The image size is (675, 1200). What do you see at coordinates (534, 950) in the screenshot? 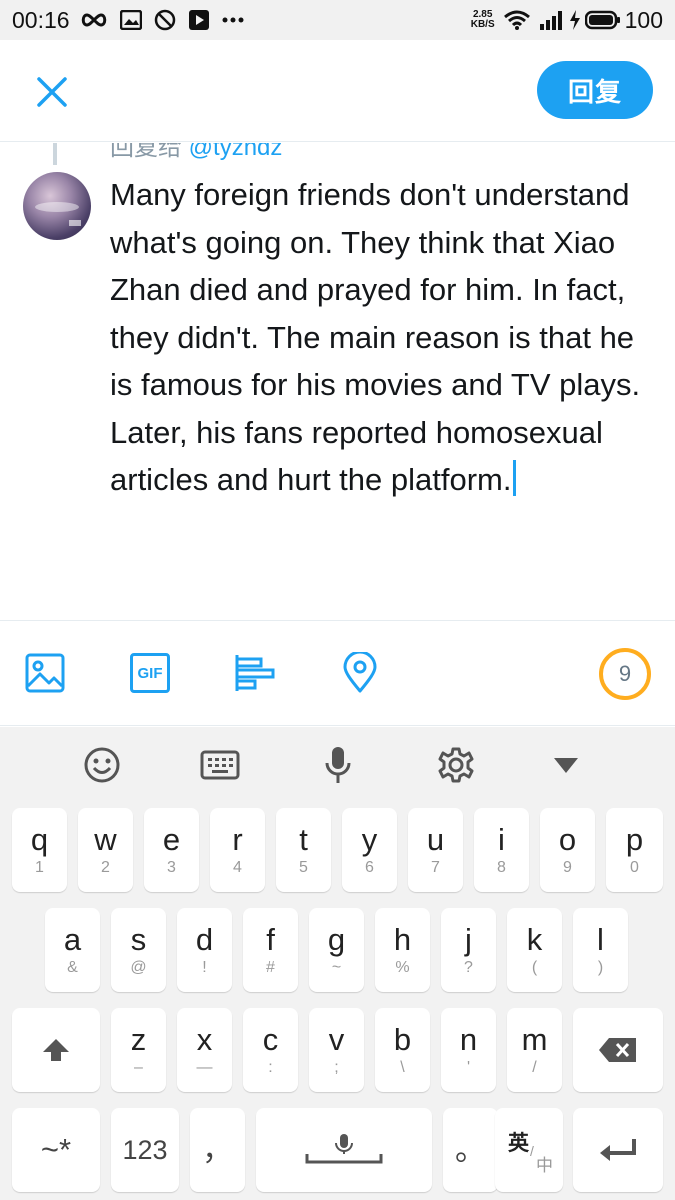
I see `key-k: k(` at bounding box center [534, 950].